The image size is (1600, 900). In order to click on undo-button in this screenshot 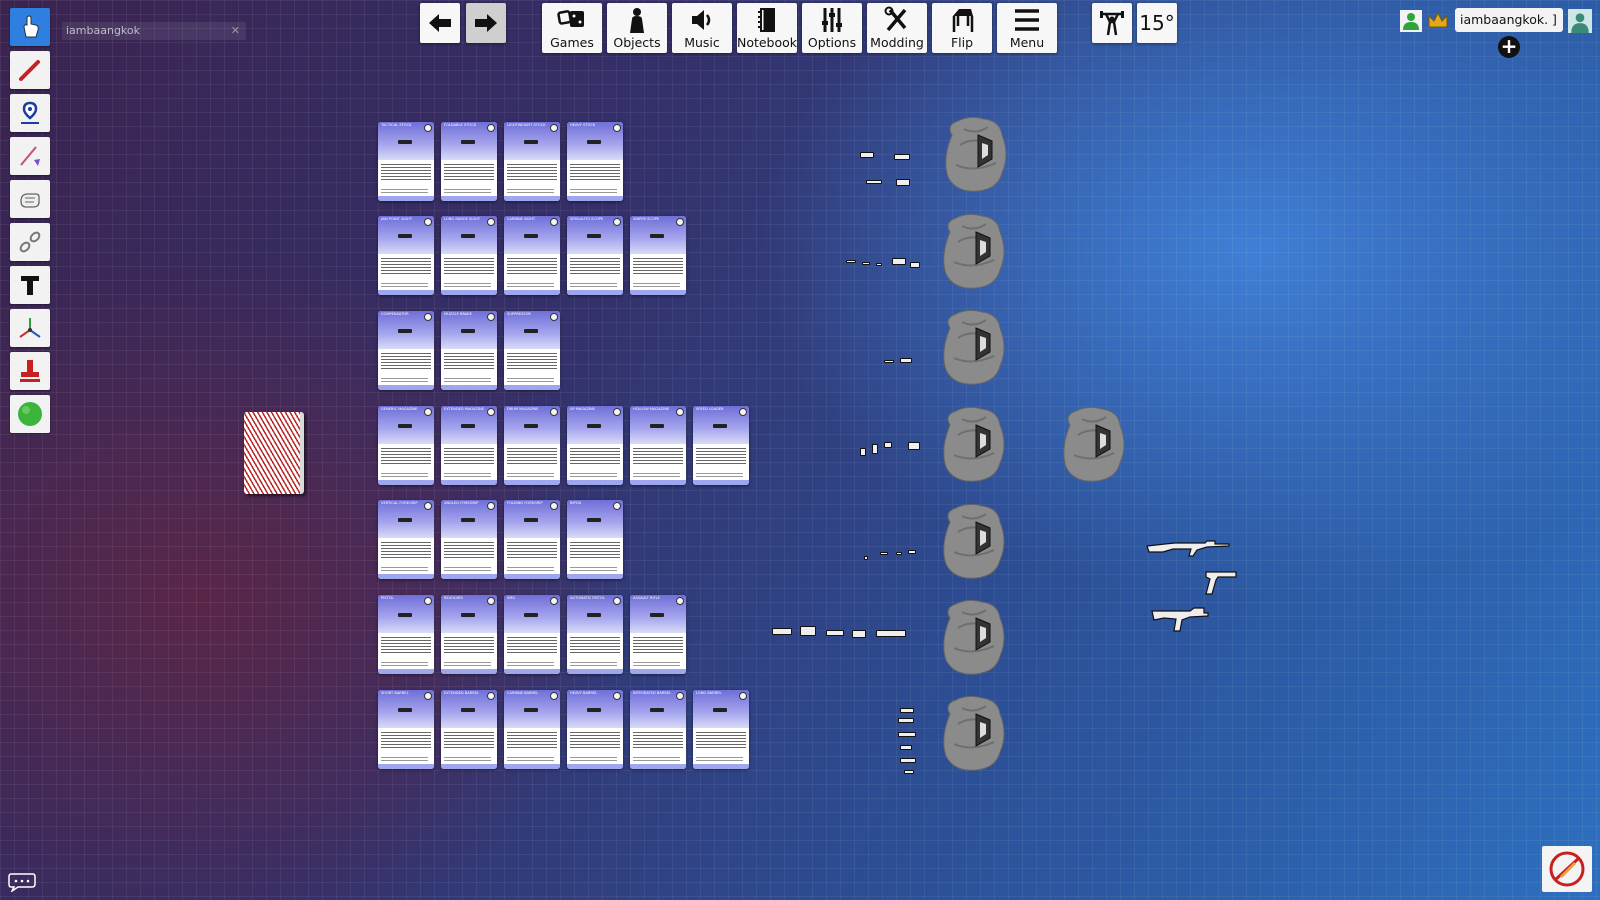, I will do `click(440, 23)`.